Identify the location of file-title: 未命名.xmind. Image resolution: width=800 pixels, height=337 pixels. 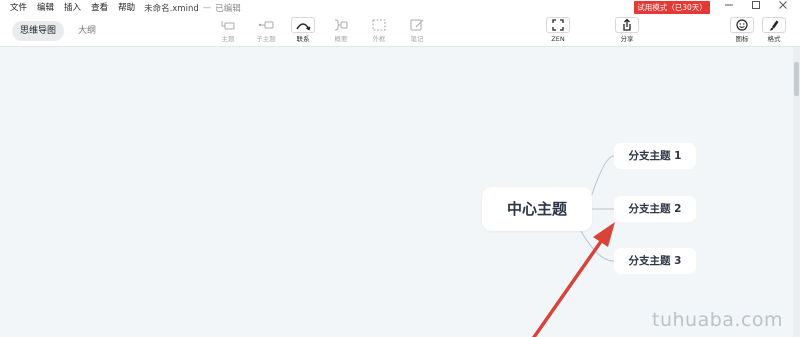
(171, 9).